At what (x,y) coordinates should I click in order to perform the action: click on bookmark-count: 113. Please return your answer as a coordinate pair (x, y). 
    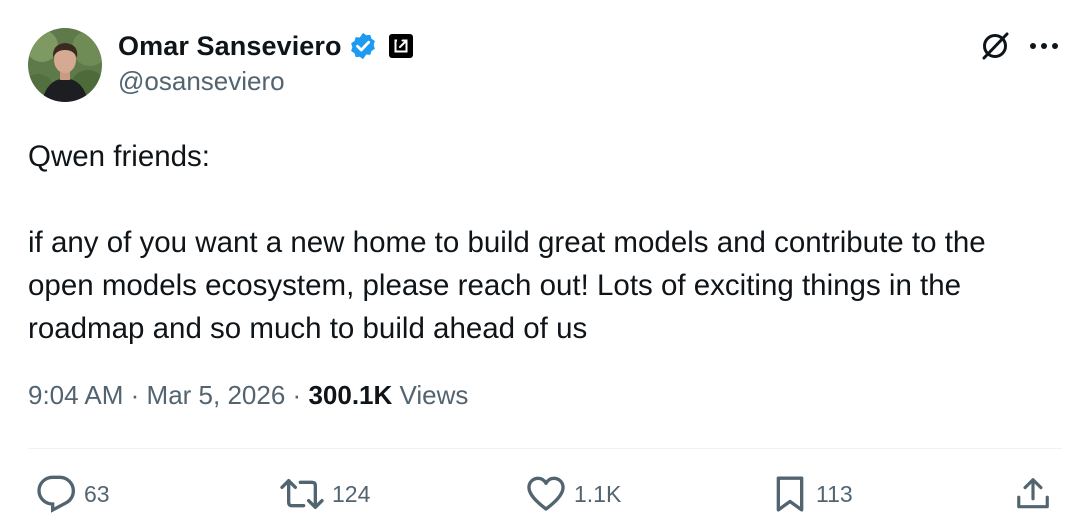
    Looking at the image, I should click on (834, 493).